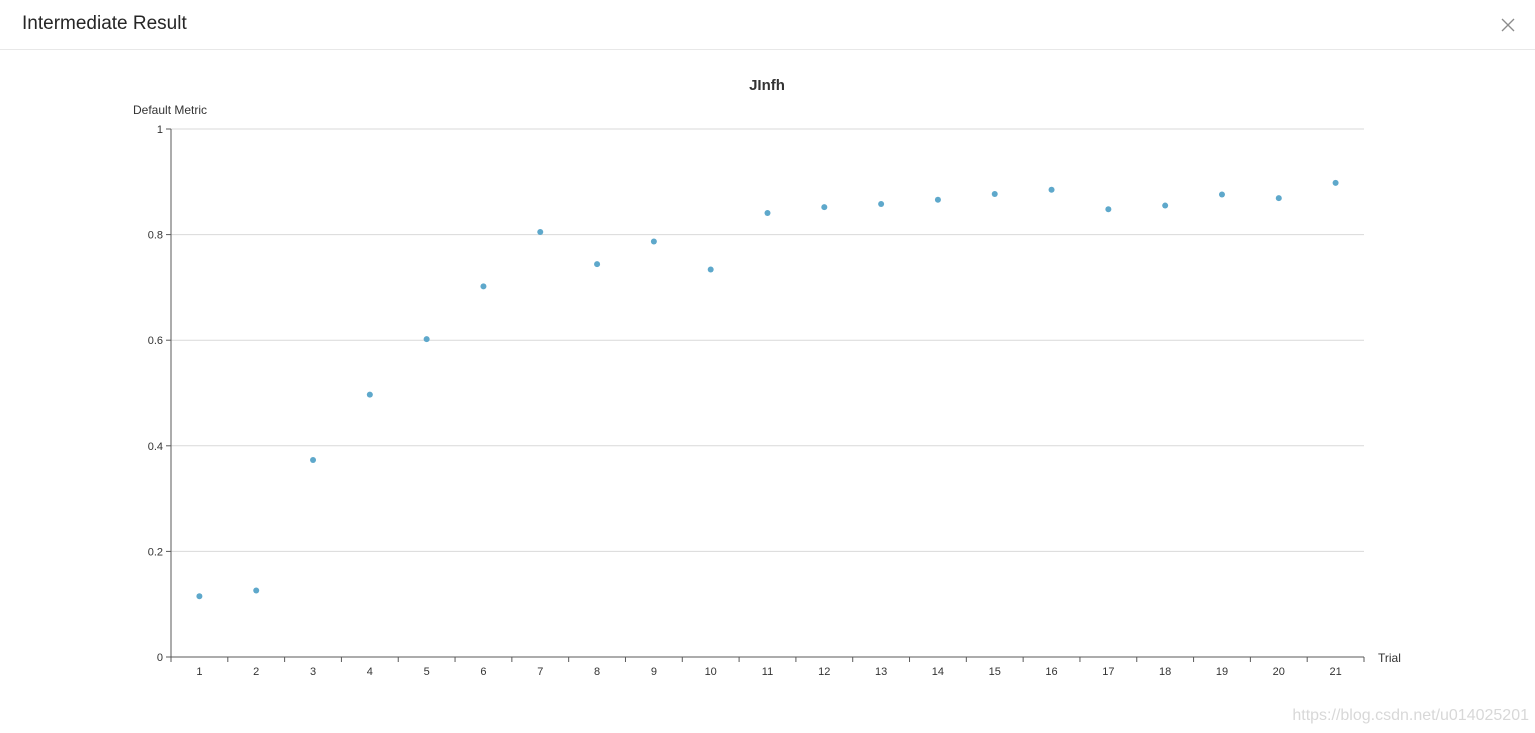 The height and width of the screenshot is (733, 1535). What do you see at coordinates (1108, 672) in the screenshot?
I see `x-tick-label: 17` at bounding box center [1108, 672].